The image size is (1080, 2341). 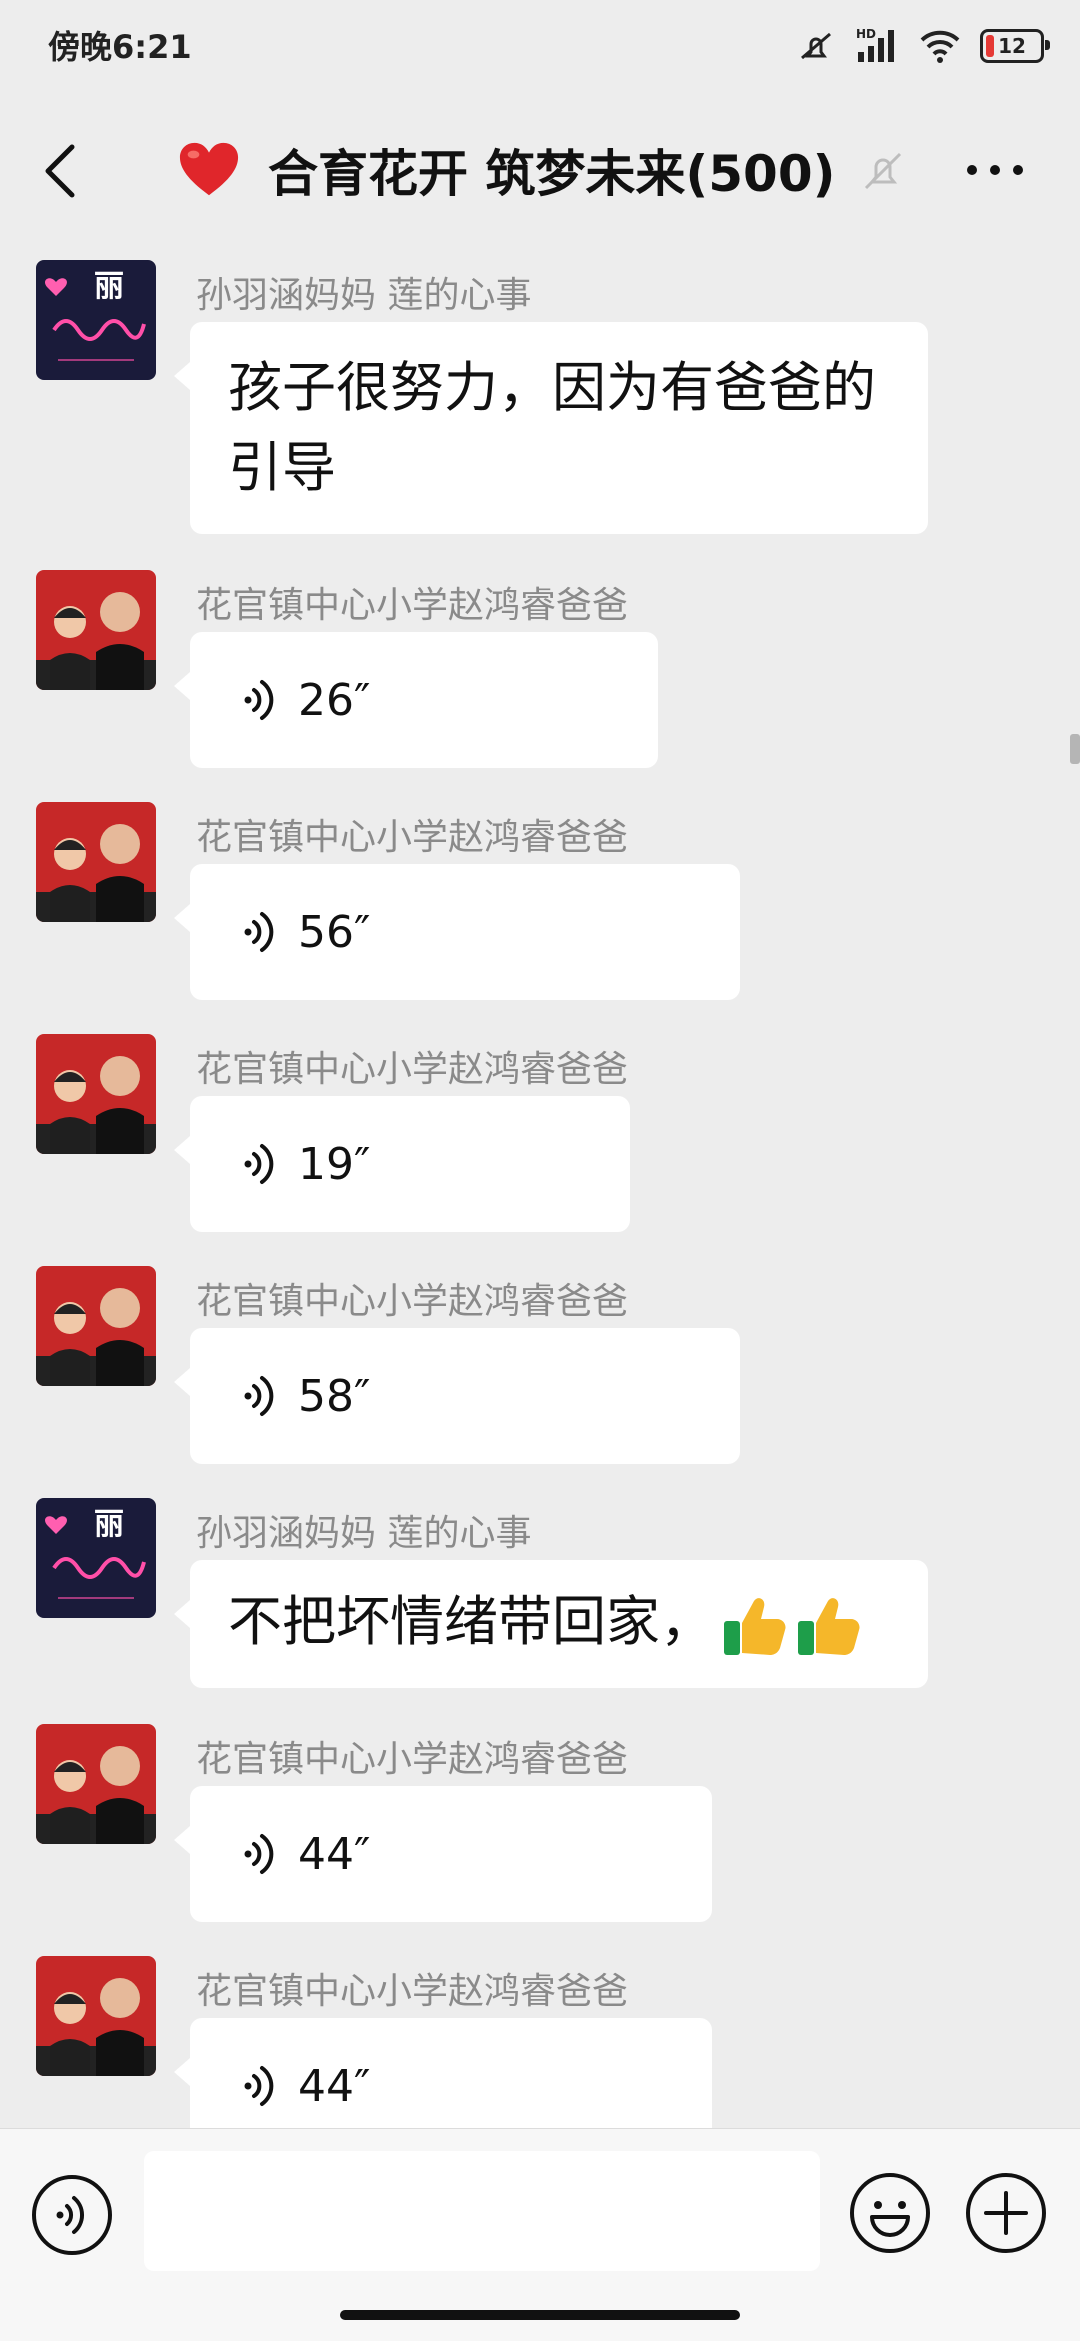 What do you see at coordinates (334, 1396) in the screenshot?
I see `voice-duration: 58″` at bounding box center [334, 1396].